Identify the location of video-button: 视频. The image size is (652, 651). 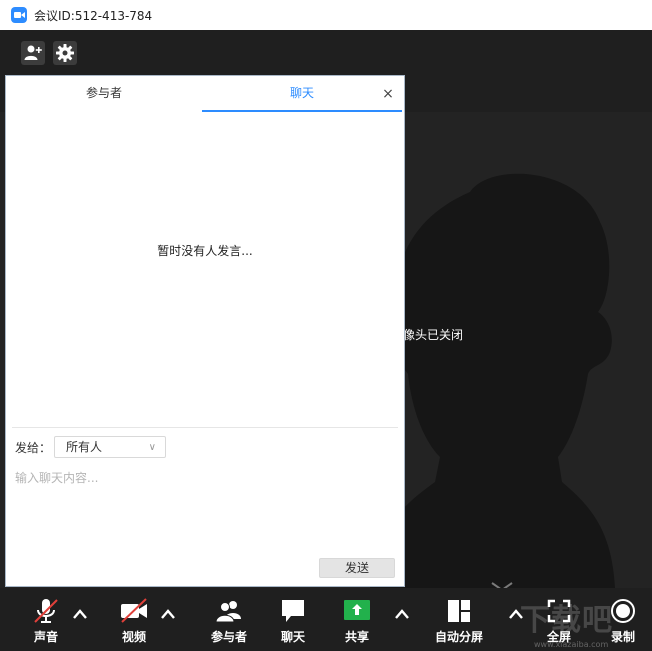
(134, 619).